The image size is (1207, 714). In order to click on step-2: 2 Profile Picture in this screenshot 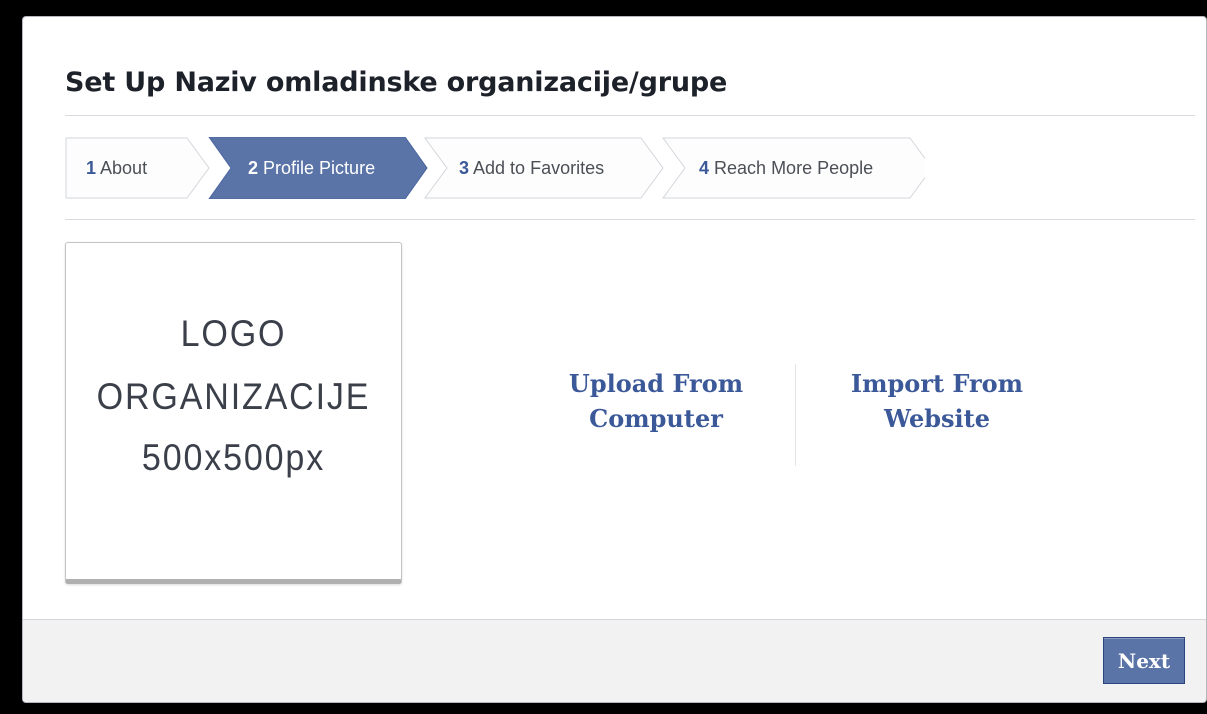, I will do `click(311, 168)`.